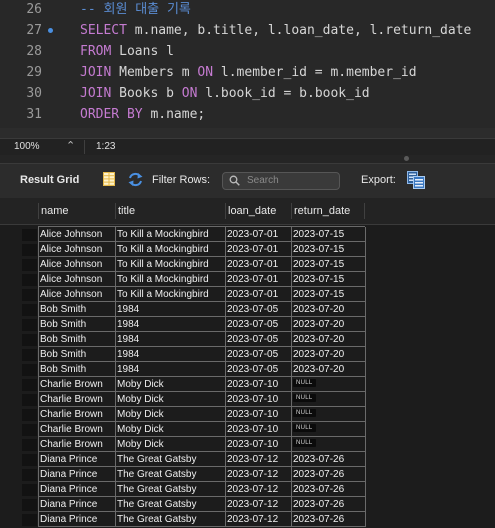  Describe the element at coordinates (76, 211) in the screenshot. I see `column-header-name: name` at that location.